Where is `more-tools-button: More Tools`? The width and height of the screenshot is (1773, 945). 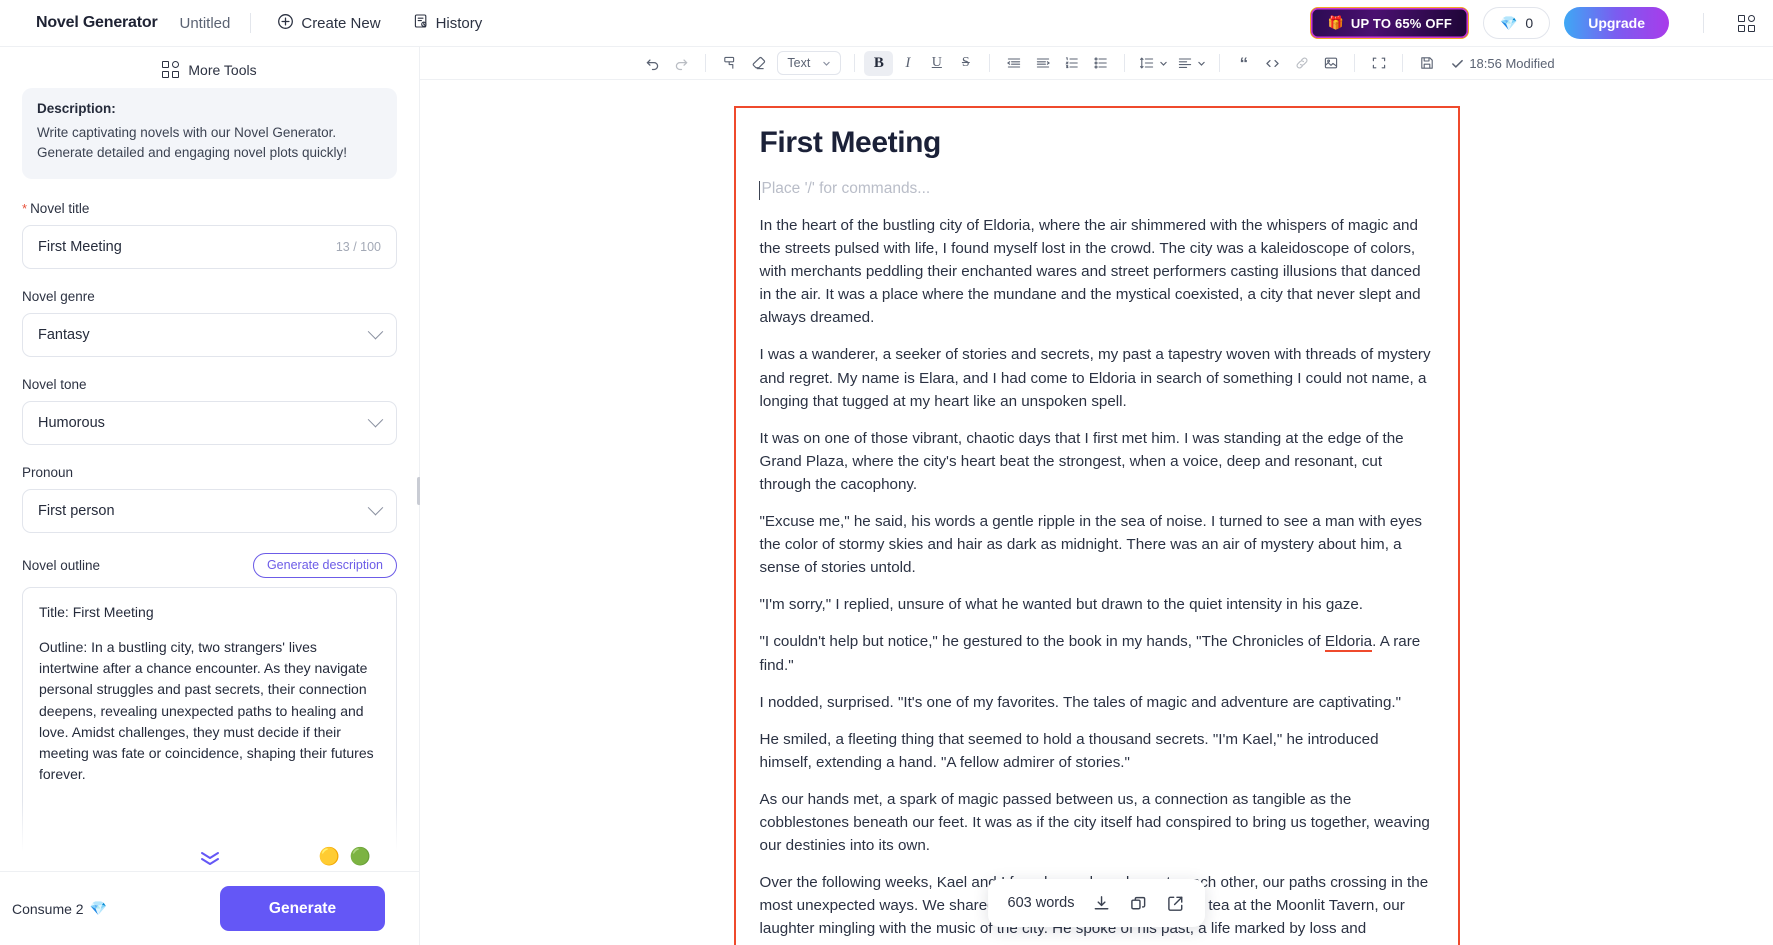 more-tools-button: More Tools is located at coordinates (209, 65).